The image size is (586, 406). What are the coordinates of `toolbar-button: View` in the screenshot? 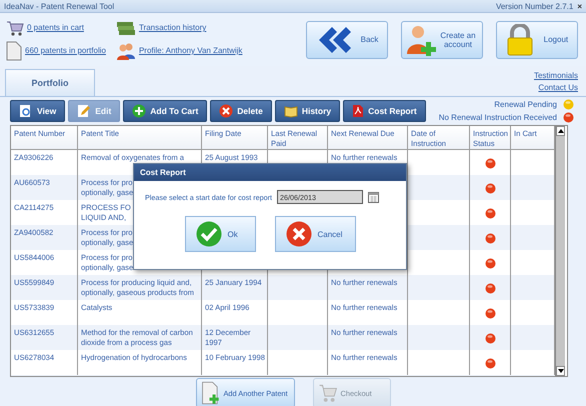 It's located at (38, 111).